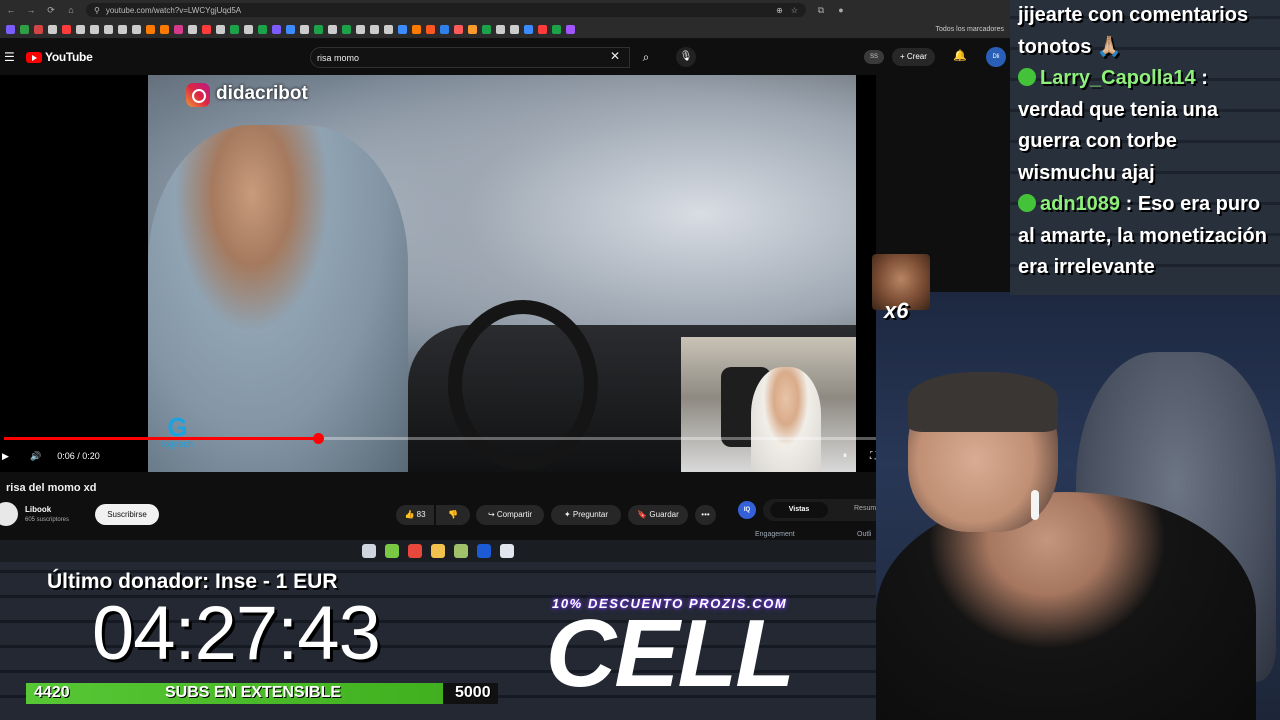  I want to click on forward-icon: →, so click(31, 10).